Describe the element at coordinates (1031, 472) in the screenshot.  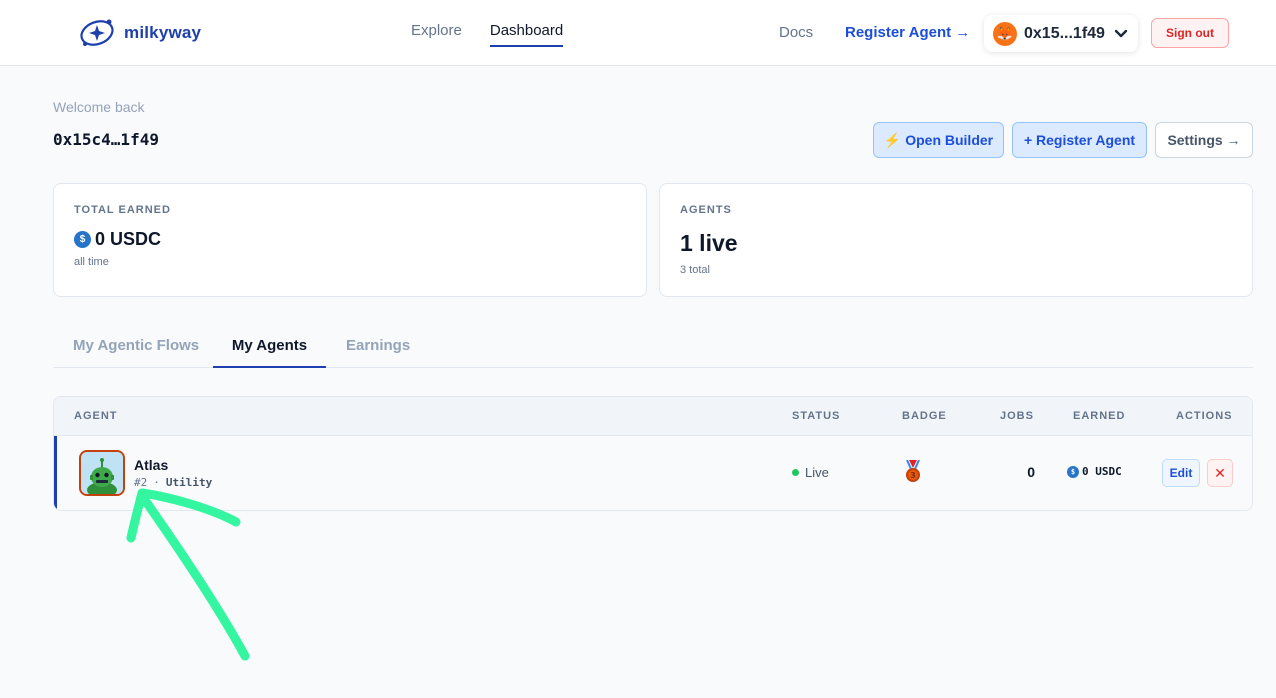
I see `agent-jobs: 0` at that location.